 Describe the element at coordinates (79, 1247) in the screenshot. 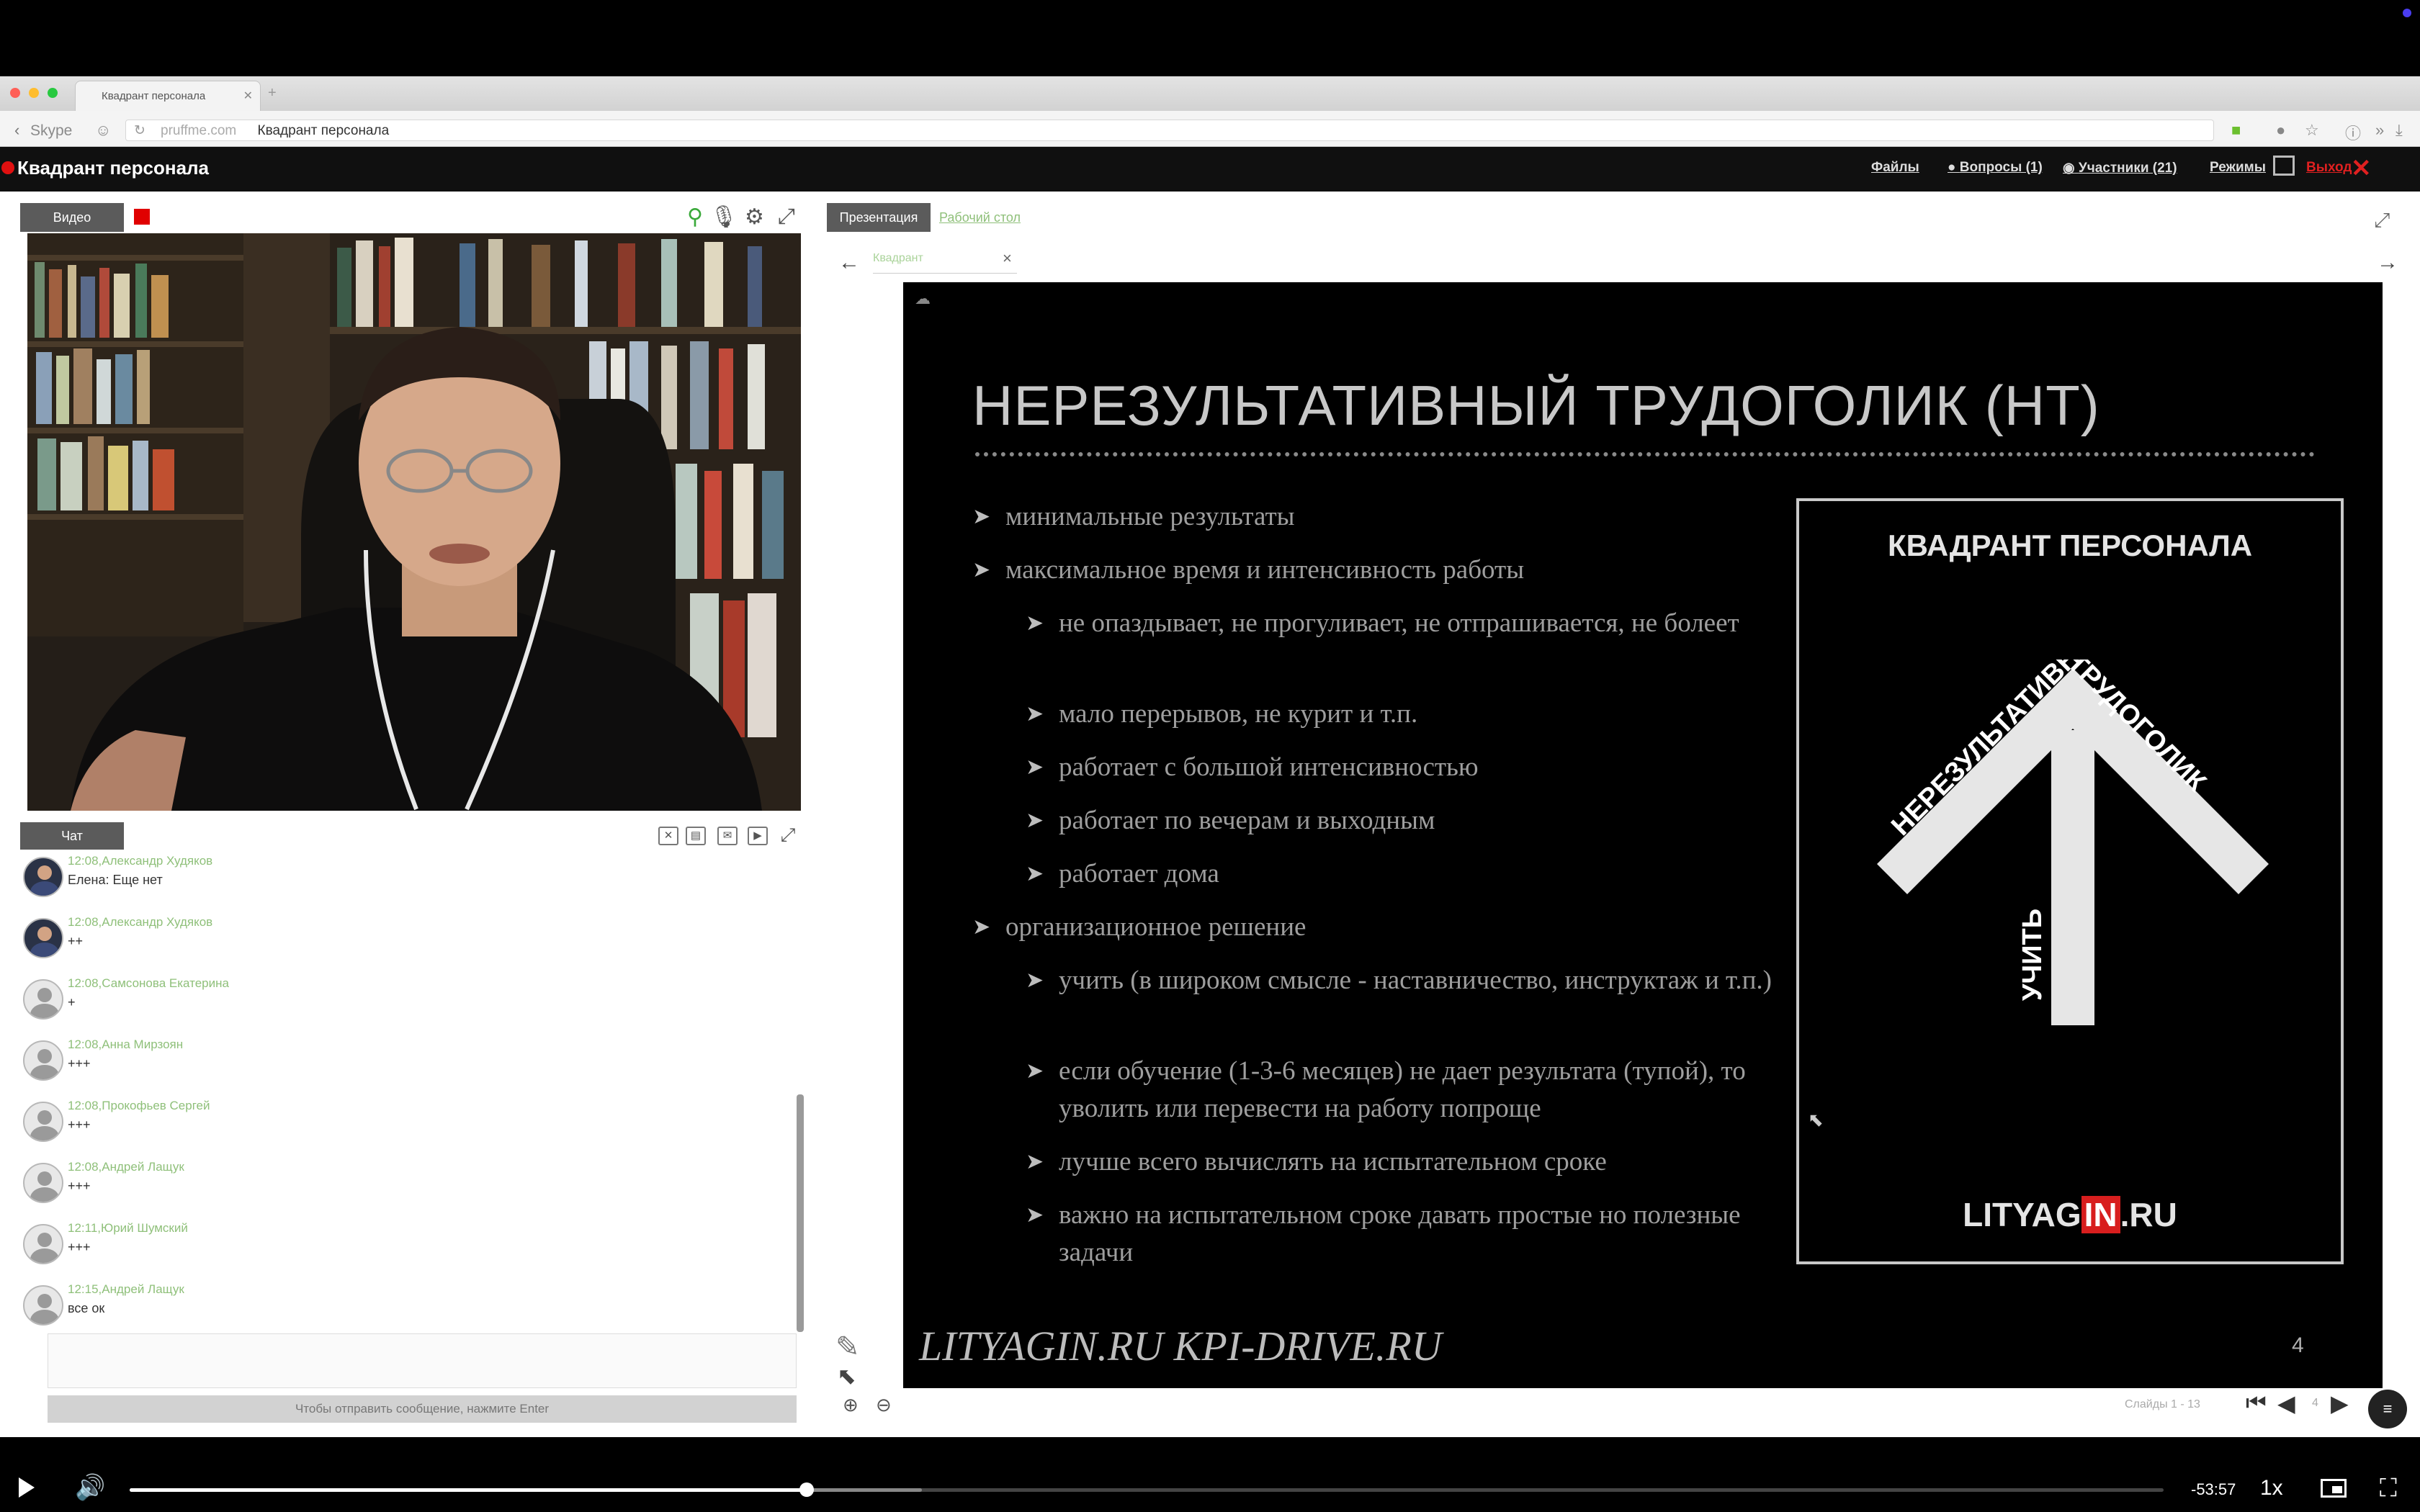

I see `message-text: +++` at that location.